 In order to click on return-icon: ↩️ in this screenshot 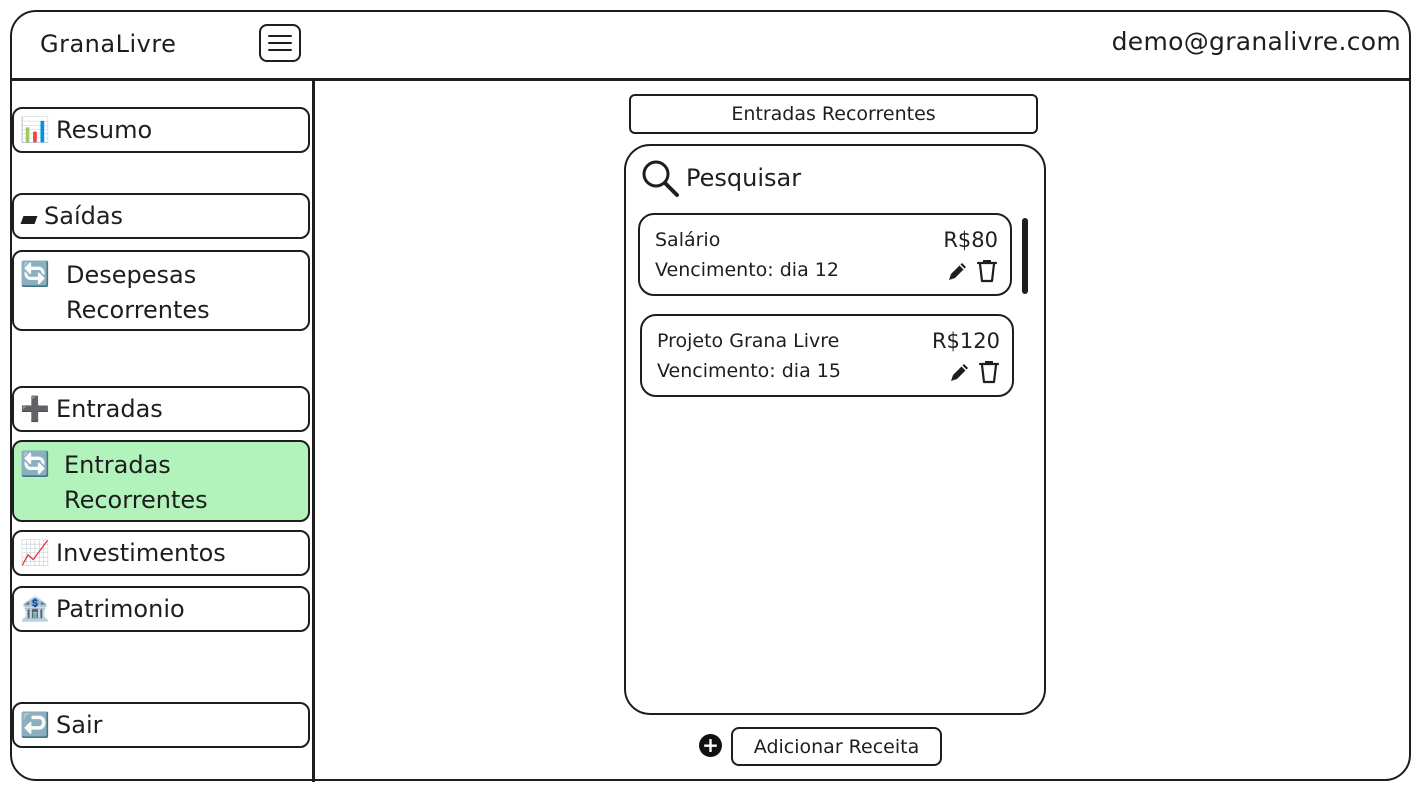, I will do `click(35, 725)`.